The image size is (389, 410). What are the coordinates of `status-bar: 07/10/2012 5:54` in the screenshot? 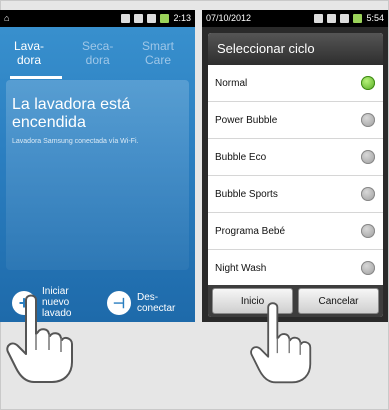 It's located at (295, 18).